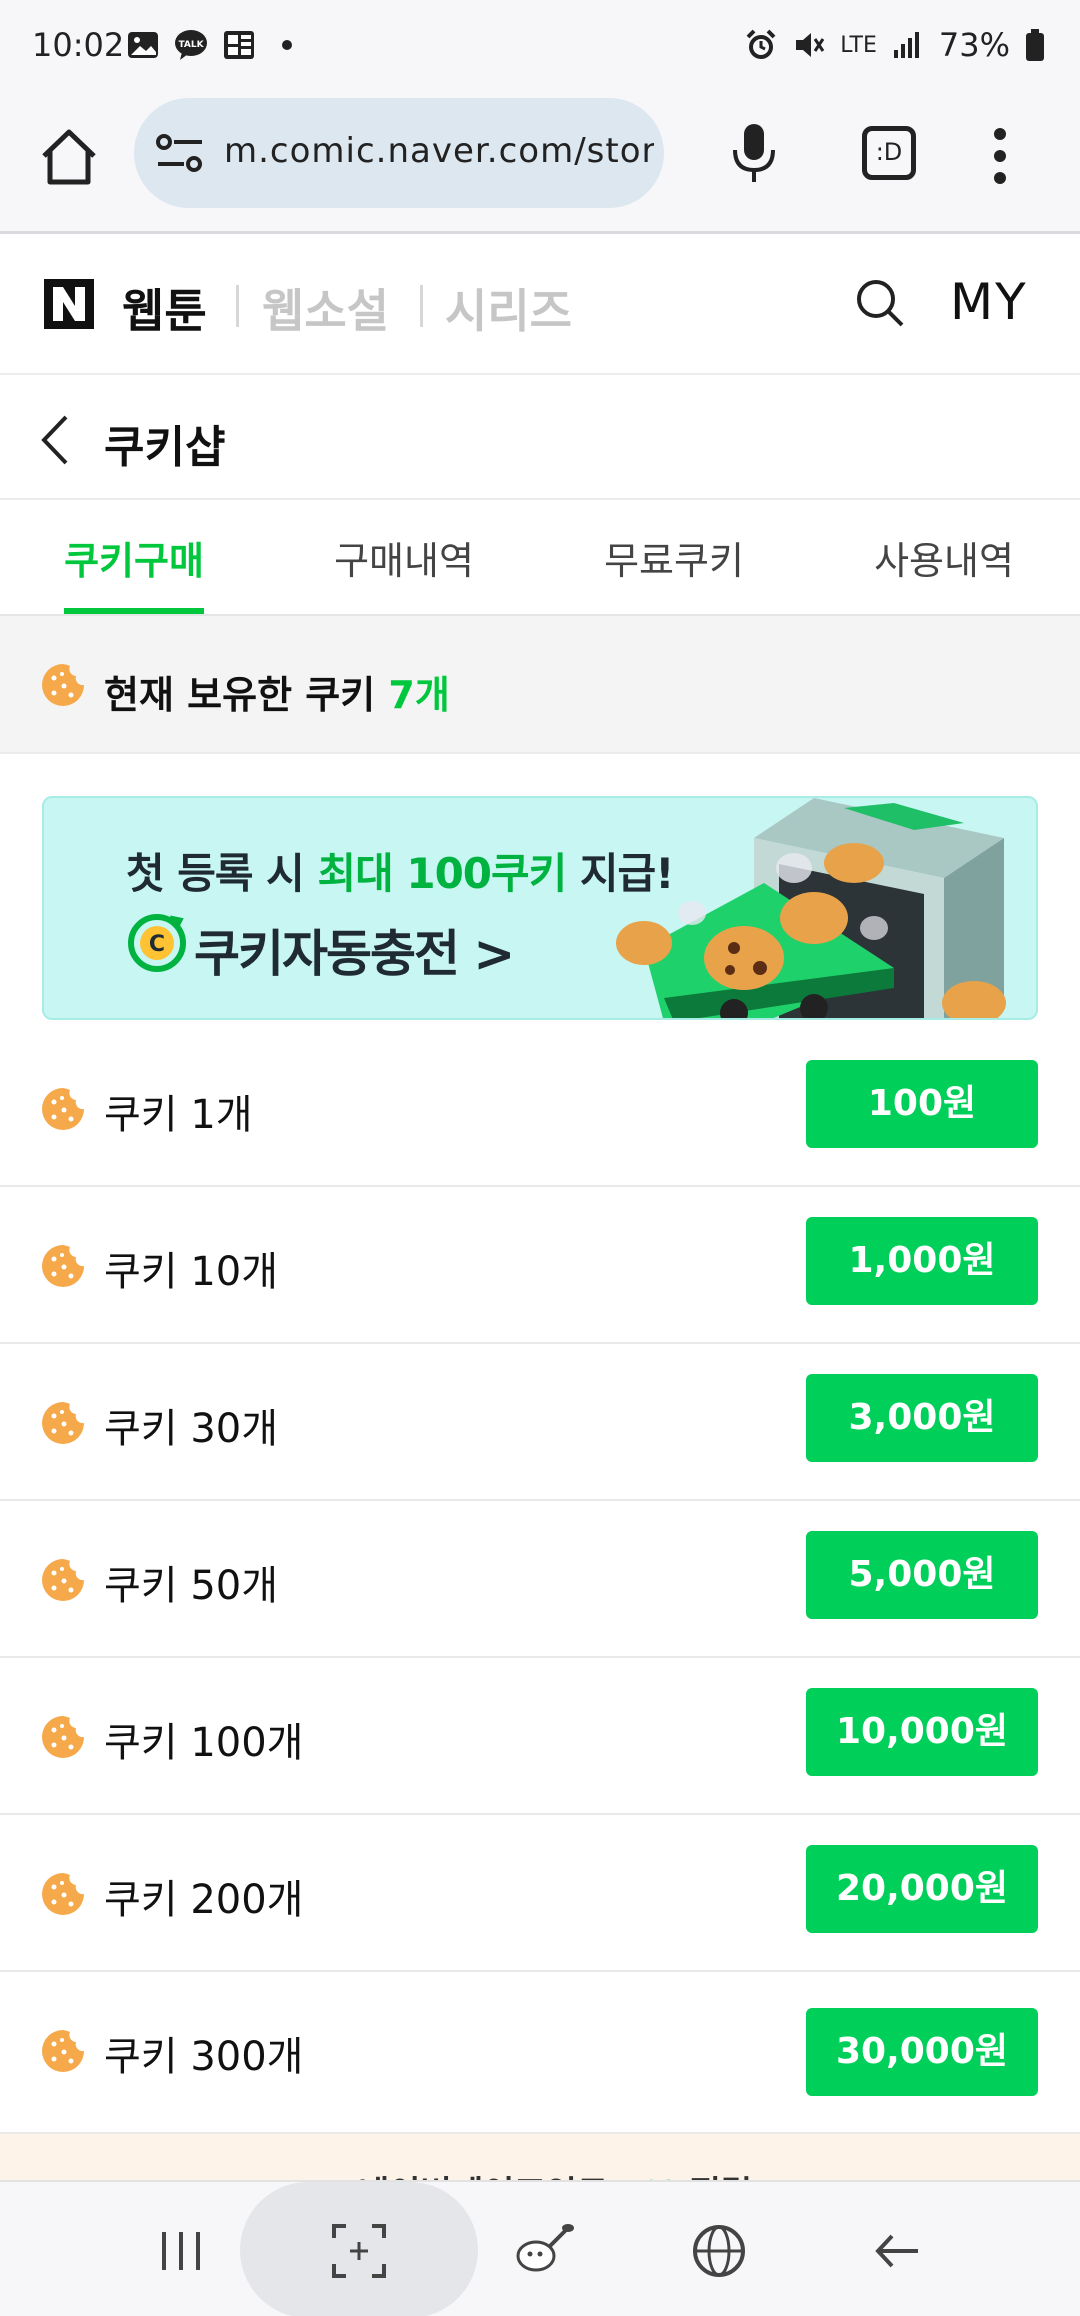 The width and height of the screenshot is (1080, 2316). What do you see at coordinates (419, 695) in the screenshot?
I see `balance-count: 7개` at bounding box center [419, 695].